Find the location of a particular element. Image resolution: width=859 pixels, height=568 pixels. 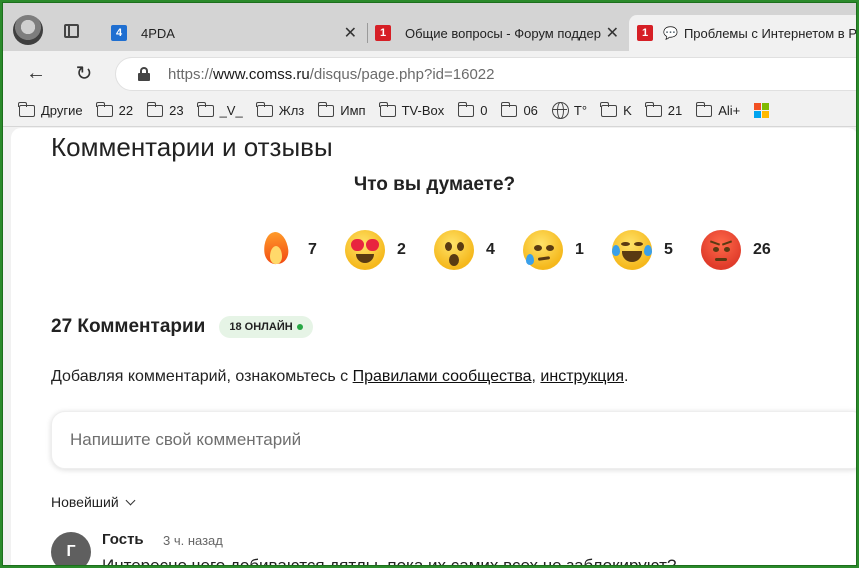

bookmark-folder: K is located at coordinates (616, 109).